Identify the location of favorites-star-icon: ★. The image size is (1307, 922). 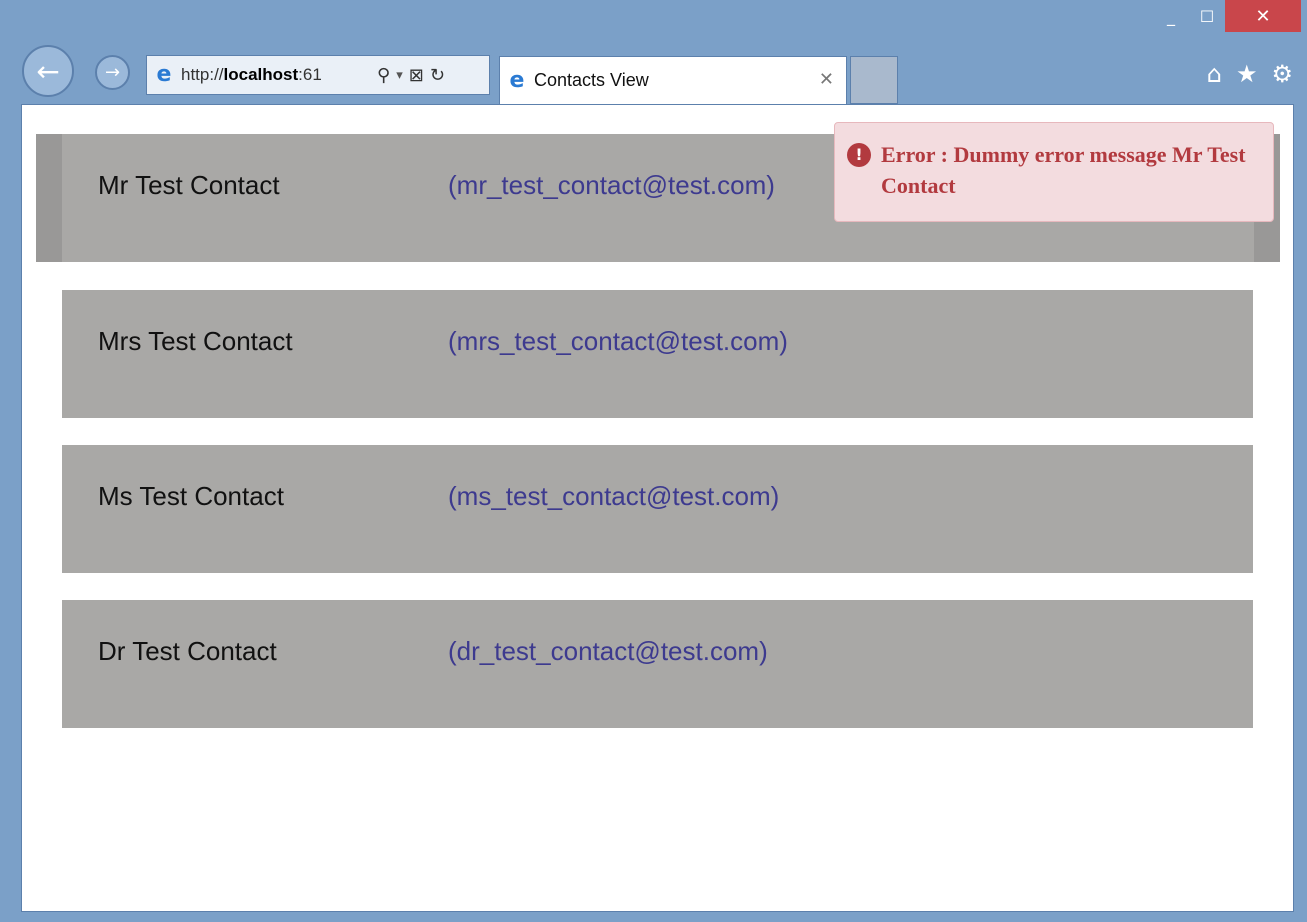
(1247, 74).